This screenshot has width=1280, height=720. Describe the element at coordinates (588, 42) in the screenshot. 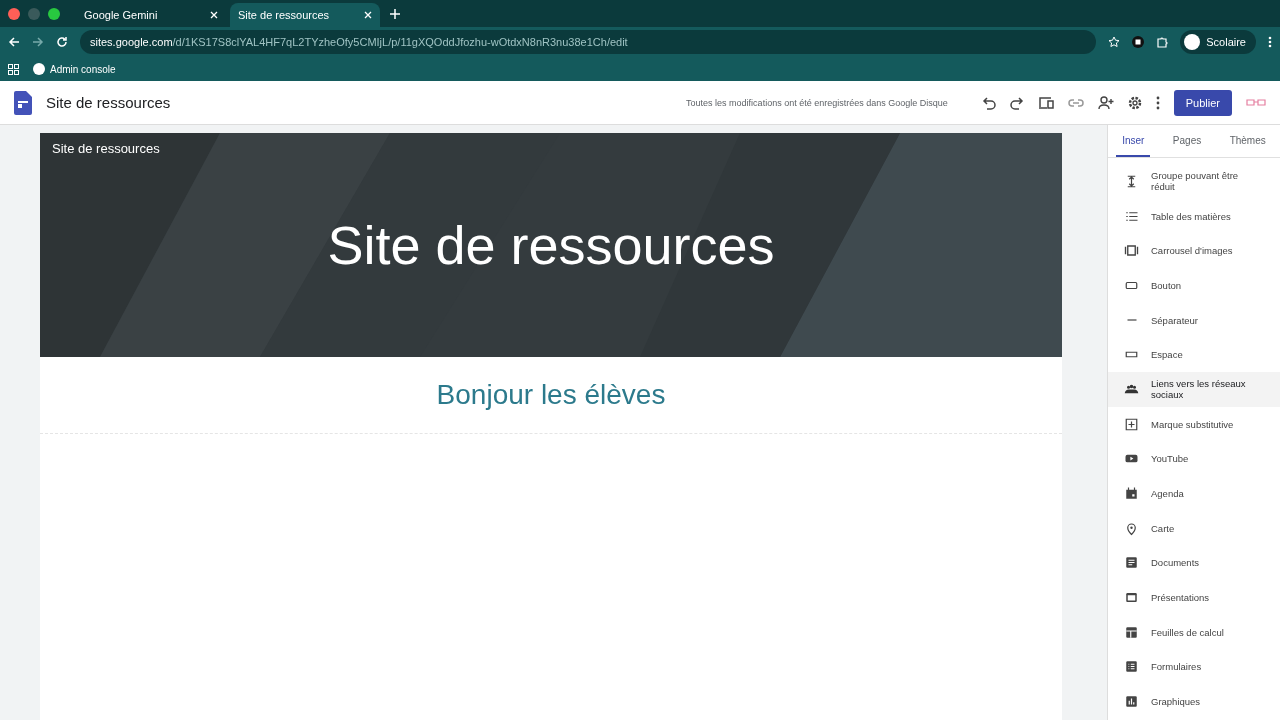

I see `address-field: sites.google.com/d/1KS17S8clYAL4HF7qL2TYzheOfy5CMIjL/p/11gXQOddJfozhu-wOtdxN8nR3nu38e1Ch/edit` at that location.